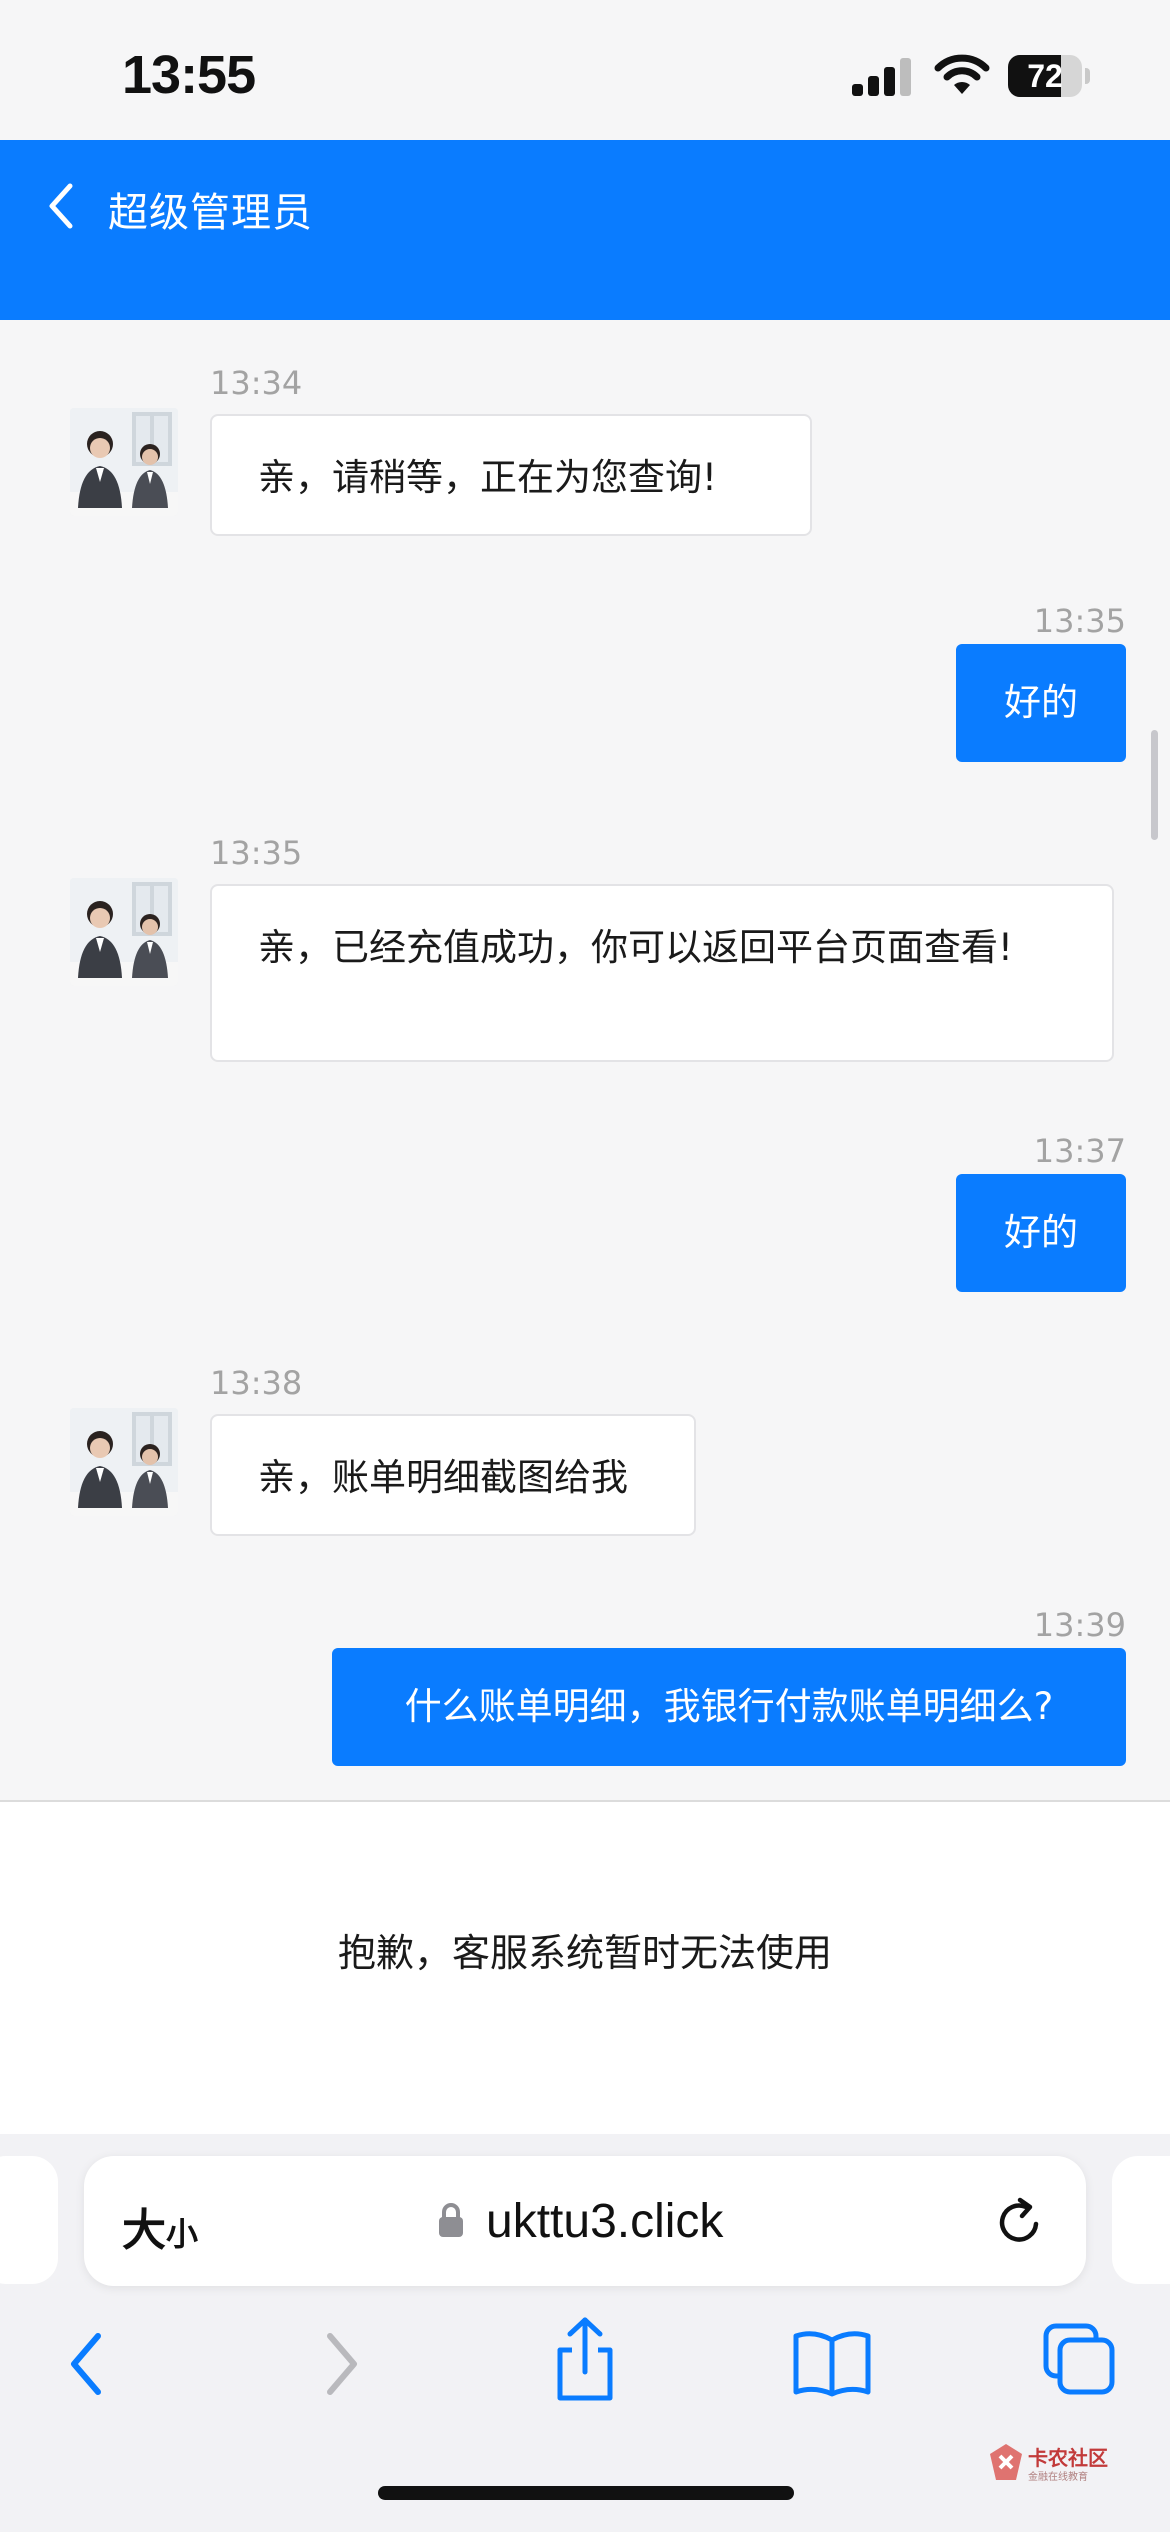 This screenshot has width=1170, height=2532. Describe the element at coordinates (585, 2359) in the screenshot. I see `share-icon` at that location.